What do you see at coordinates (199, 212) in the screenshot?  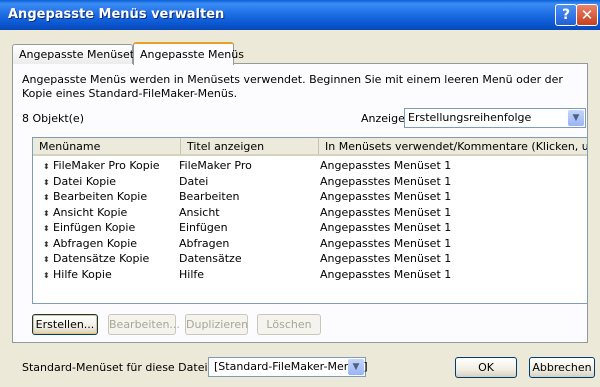 I see `menu-title-cell: Ansicht` at bounding box center [199, 212].